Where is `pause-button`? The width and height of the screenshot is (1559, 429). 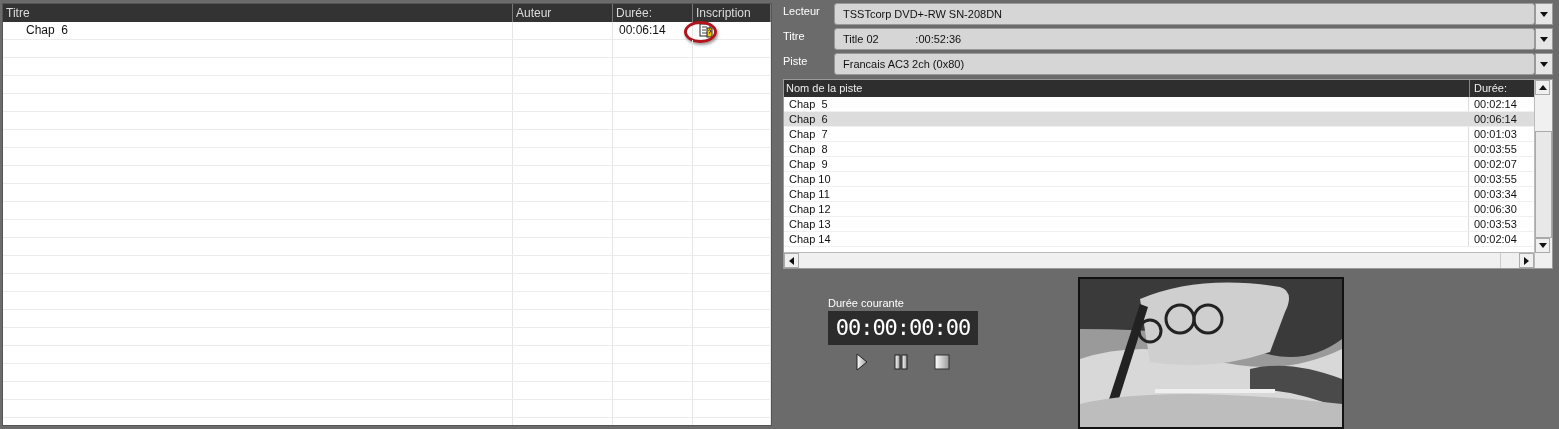 pause-button is located at coordinates (901, 362).